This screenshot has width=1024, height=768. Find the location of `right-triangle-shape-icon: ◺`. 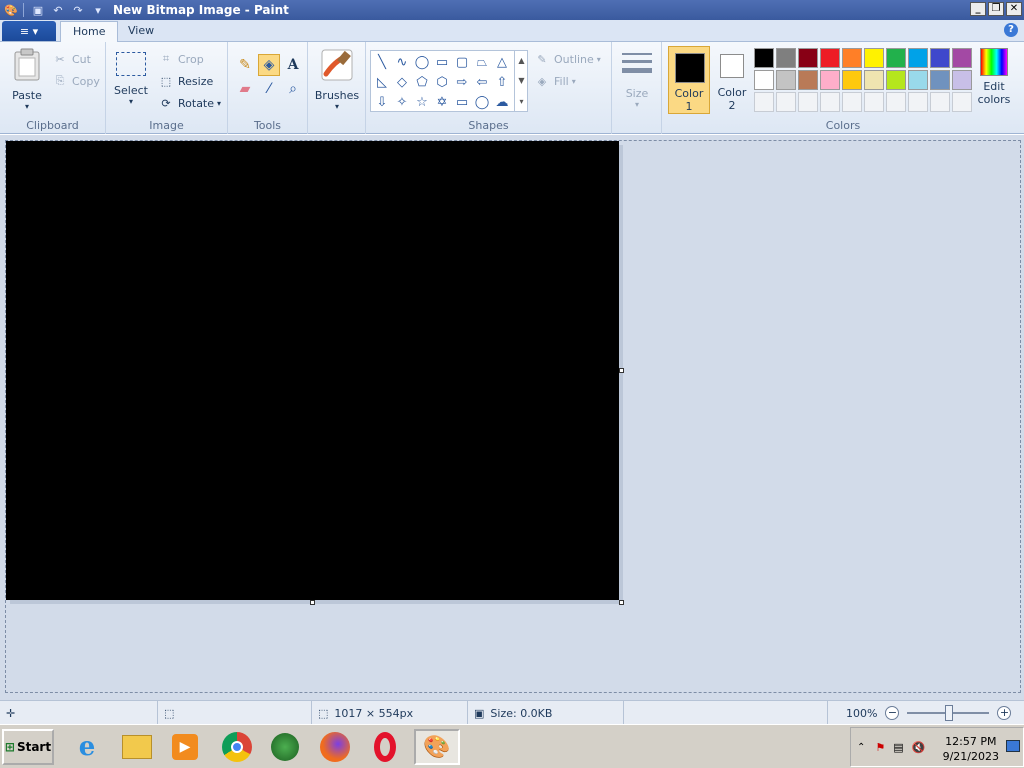

right-triangle-shape-icon: ◺ is located at coordinates (382, 82).